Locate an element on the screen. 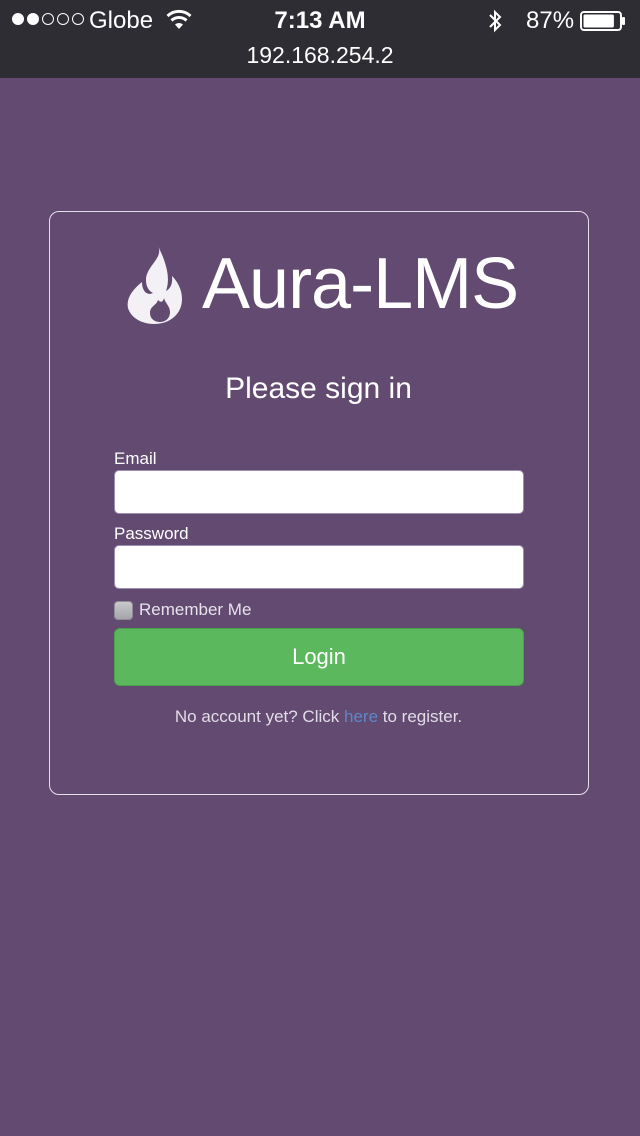  remember-me-label: Remember Me is located at coordinates (195, 610).